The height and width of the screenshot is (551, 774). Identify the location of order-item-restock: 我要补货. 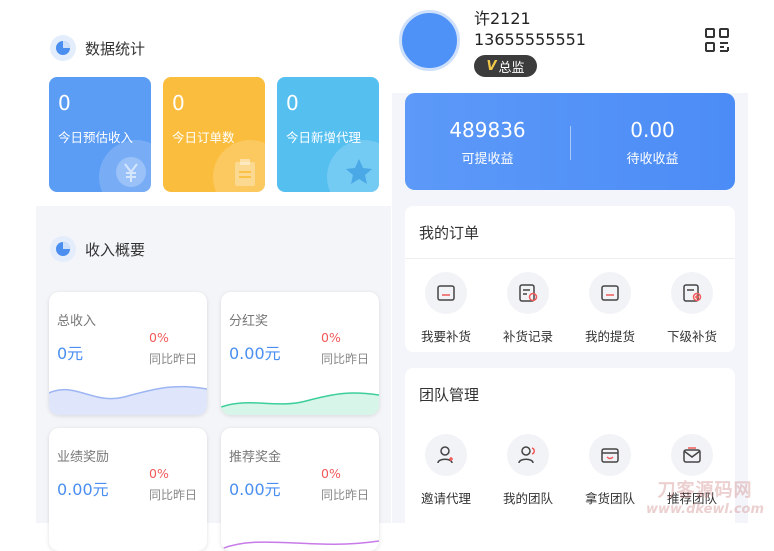
(446, 308).